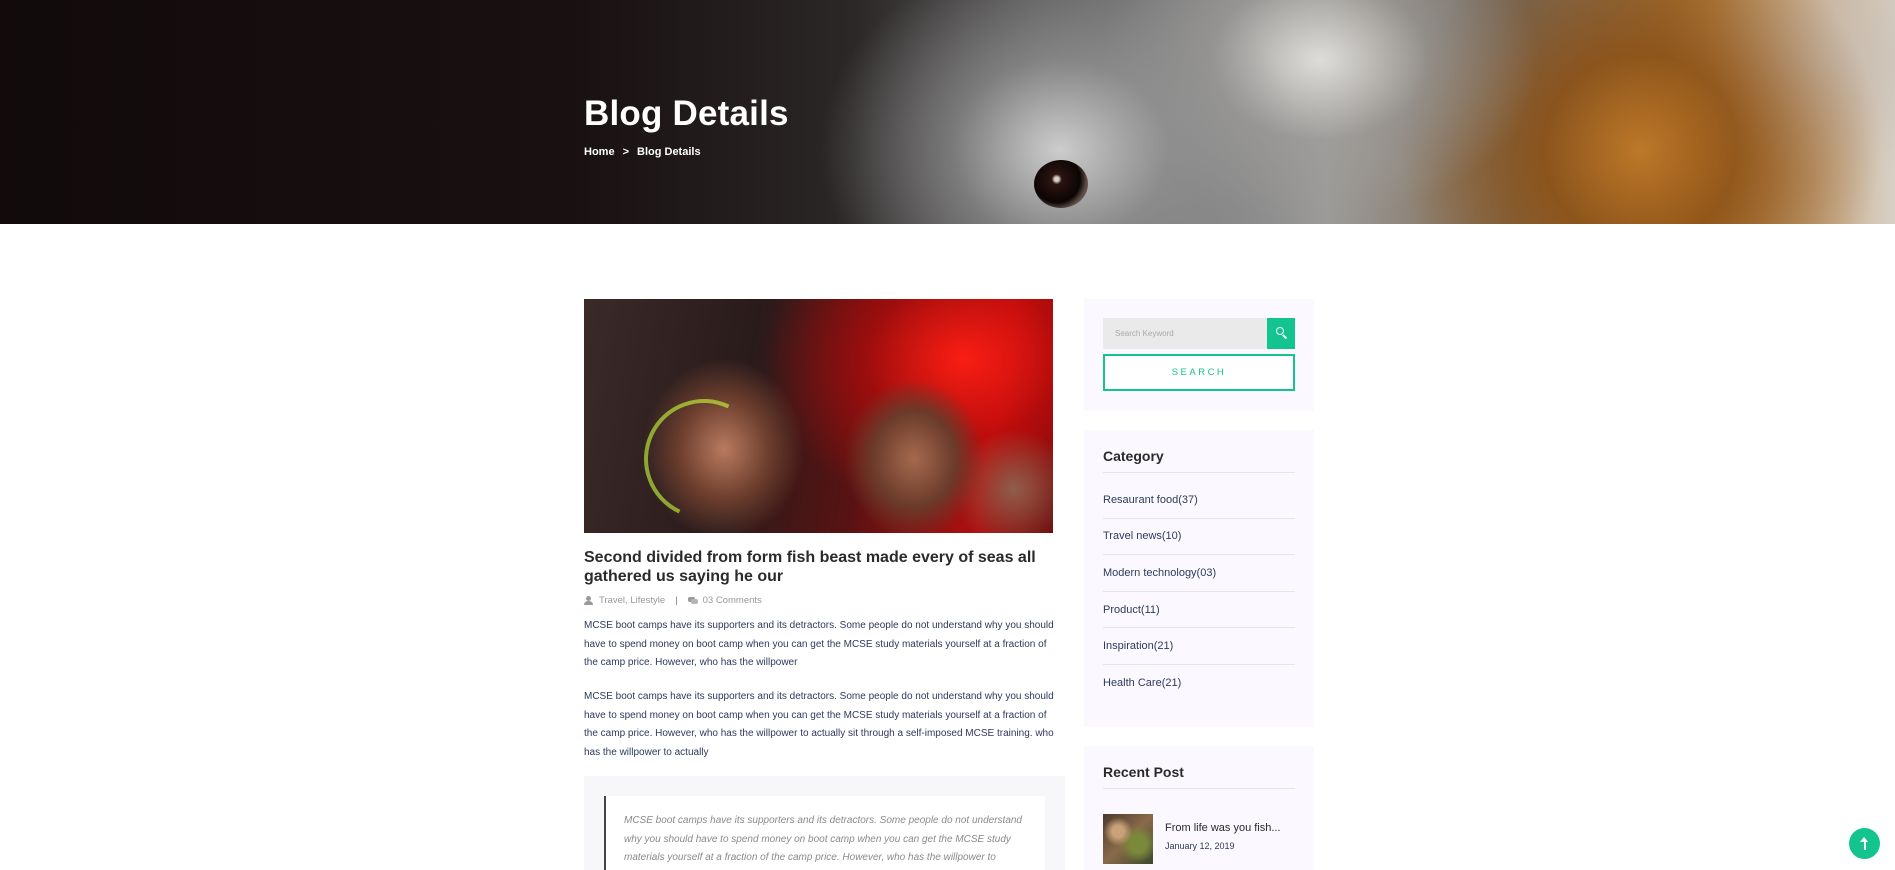 The image size is (1895, 870). What do you see at coordinates (588, 600) in the screenshot?
I see `user-icon` at bounding box center [588, 600].